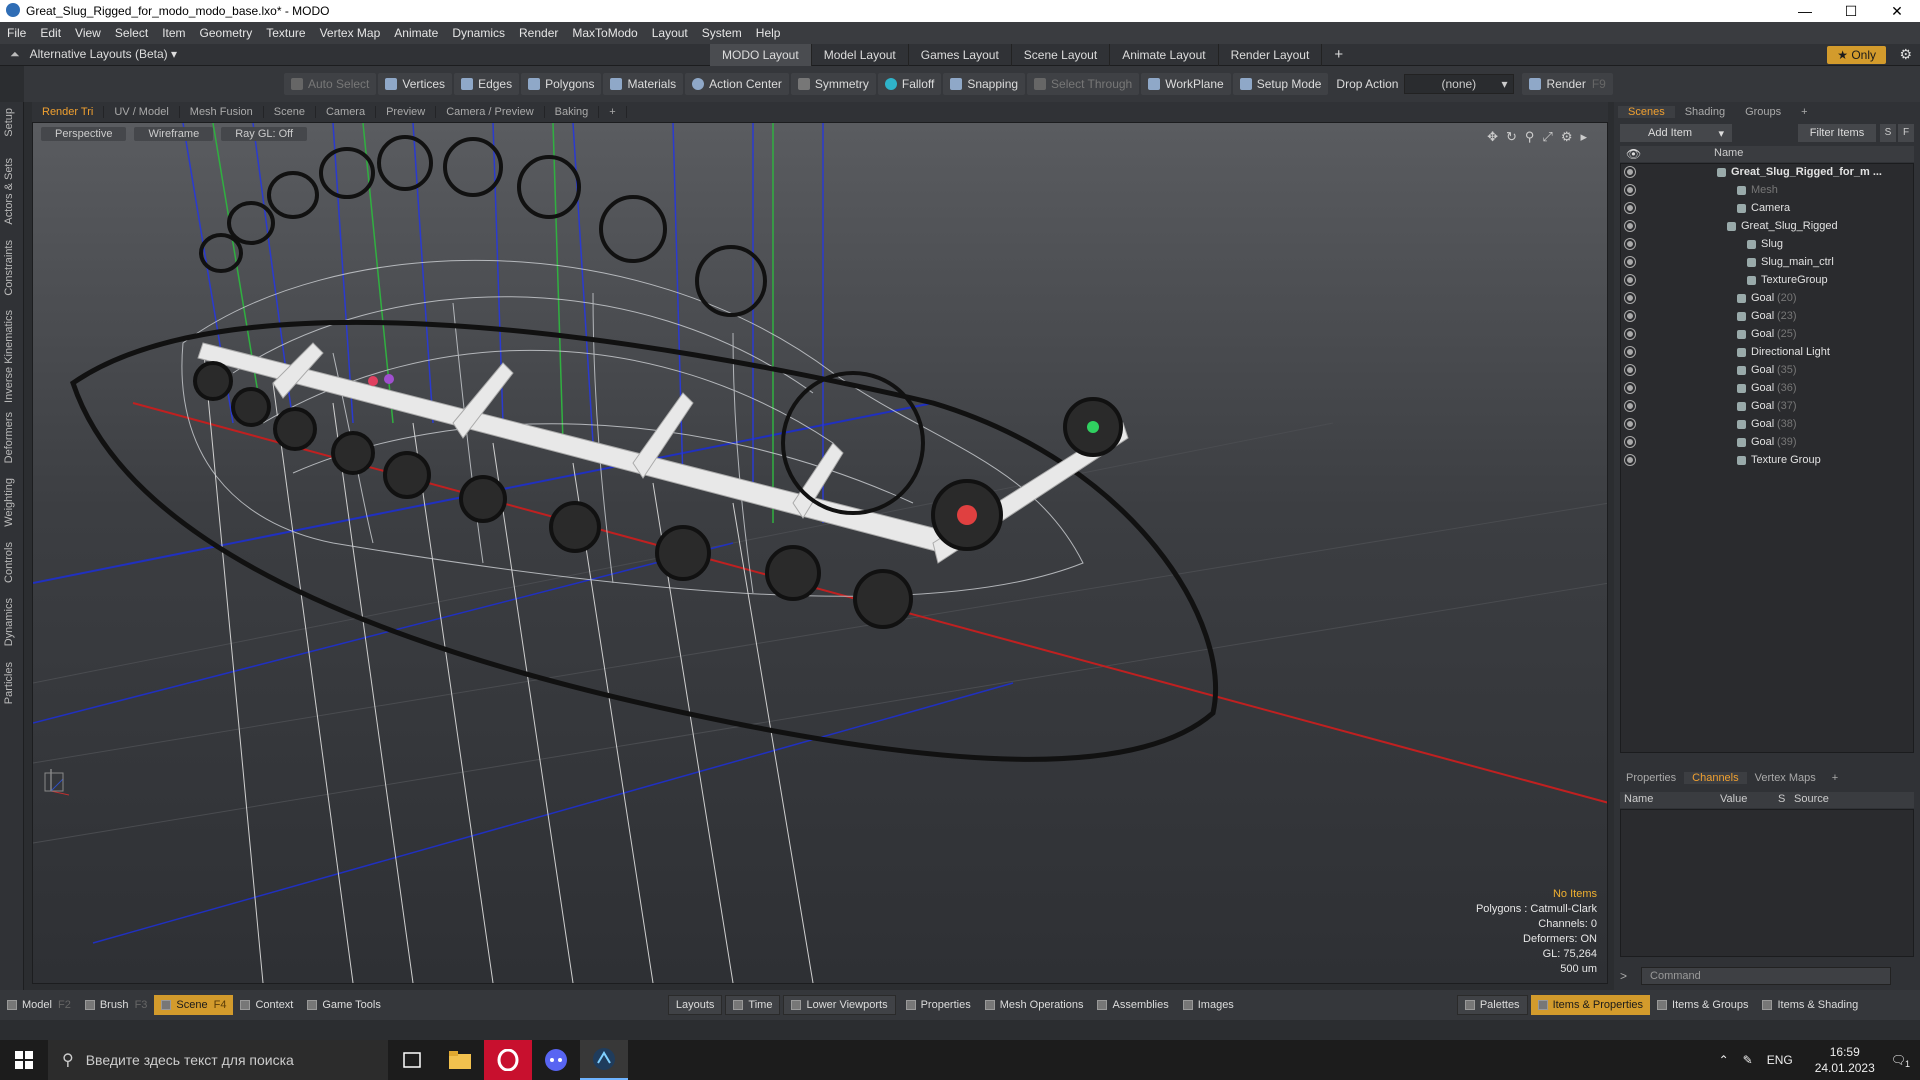  What do you see at coordinates (1492, 1005) in the screenshot?
I see `palettes-button: Palettes` at bounding box center [1492, 1005].